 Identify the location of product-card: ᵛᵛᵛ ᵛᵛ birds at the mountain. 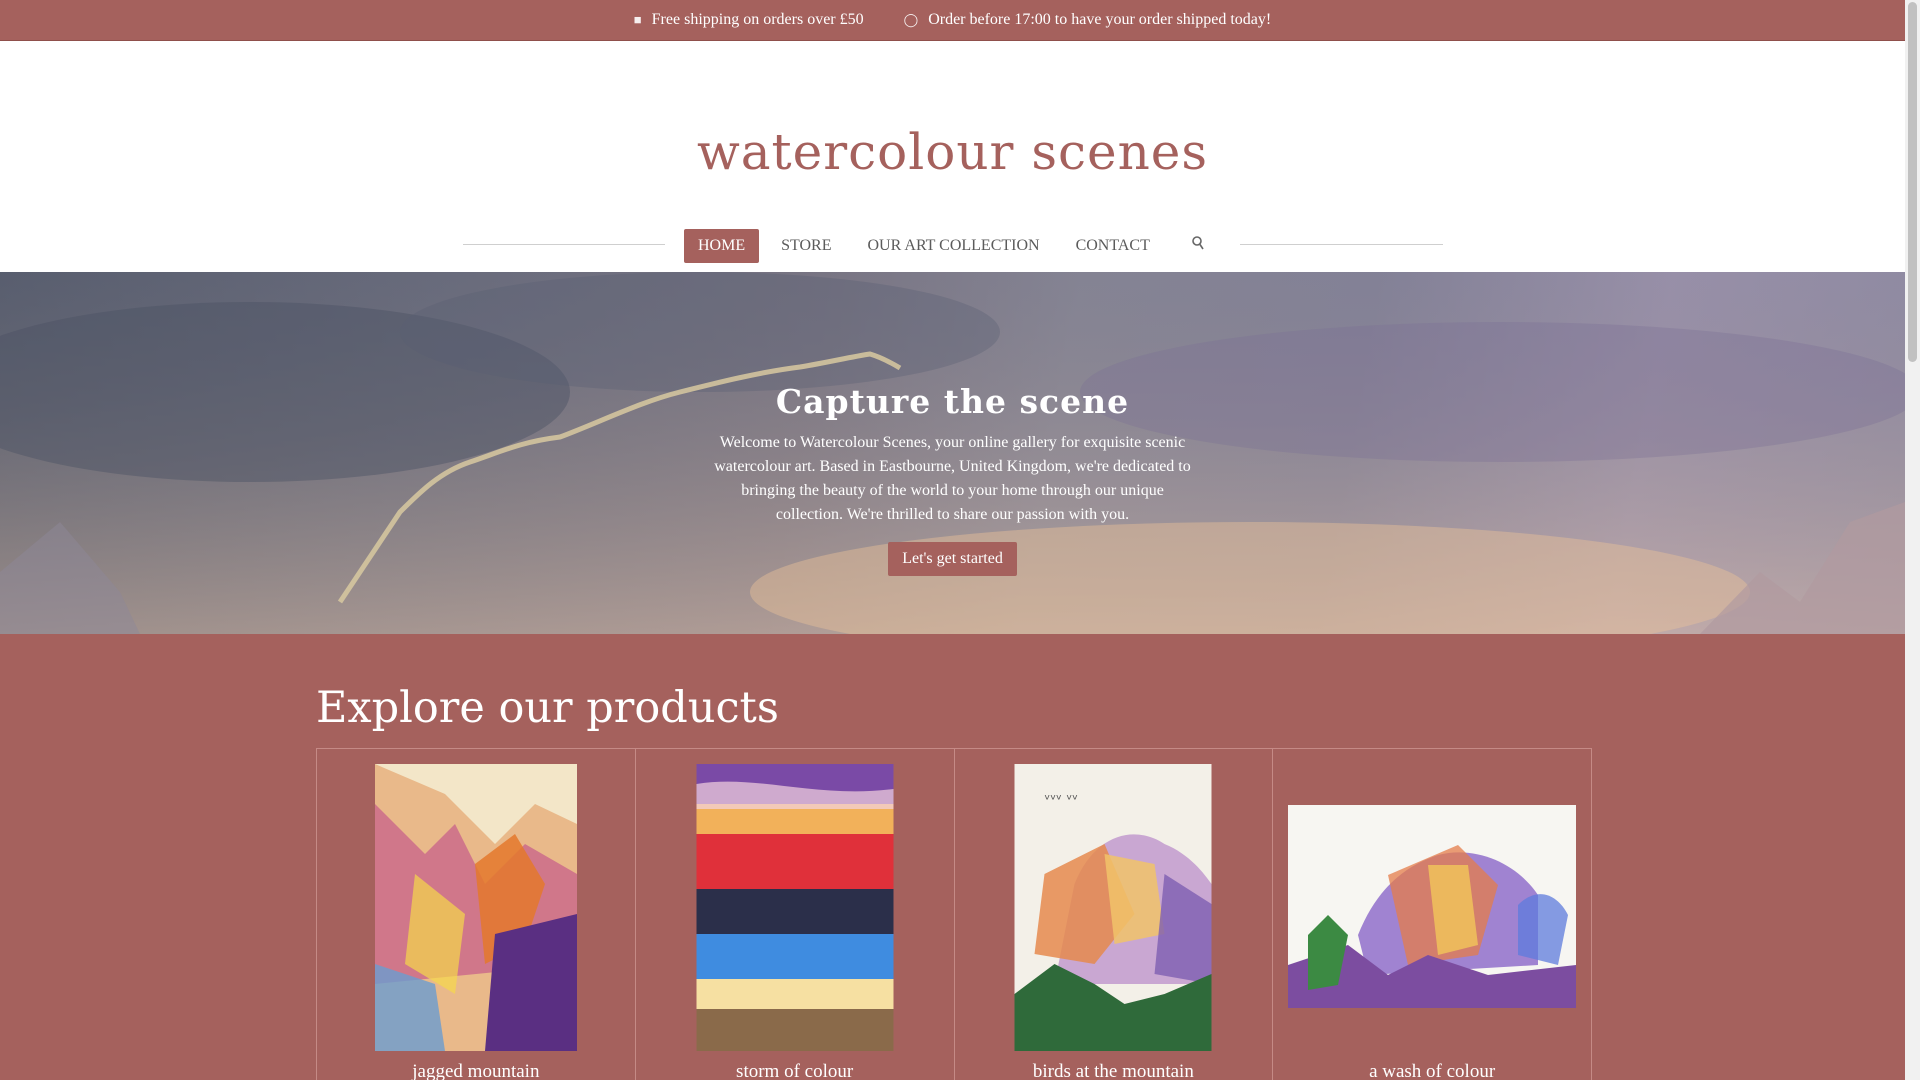
(1114, 914).